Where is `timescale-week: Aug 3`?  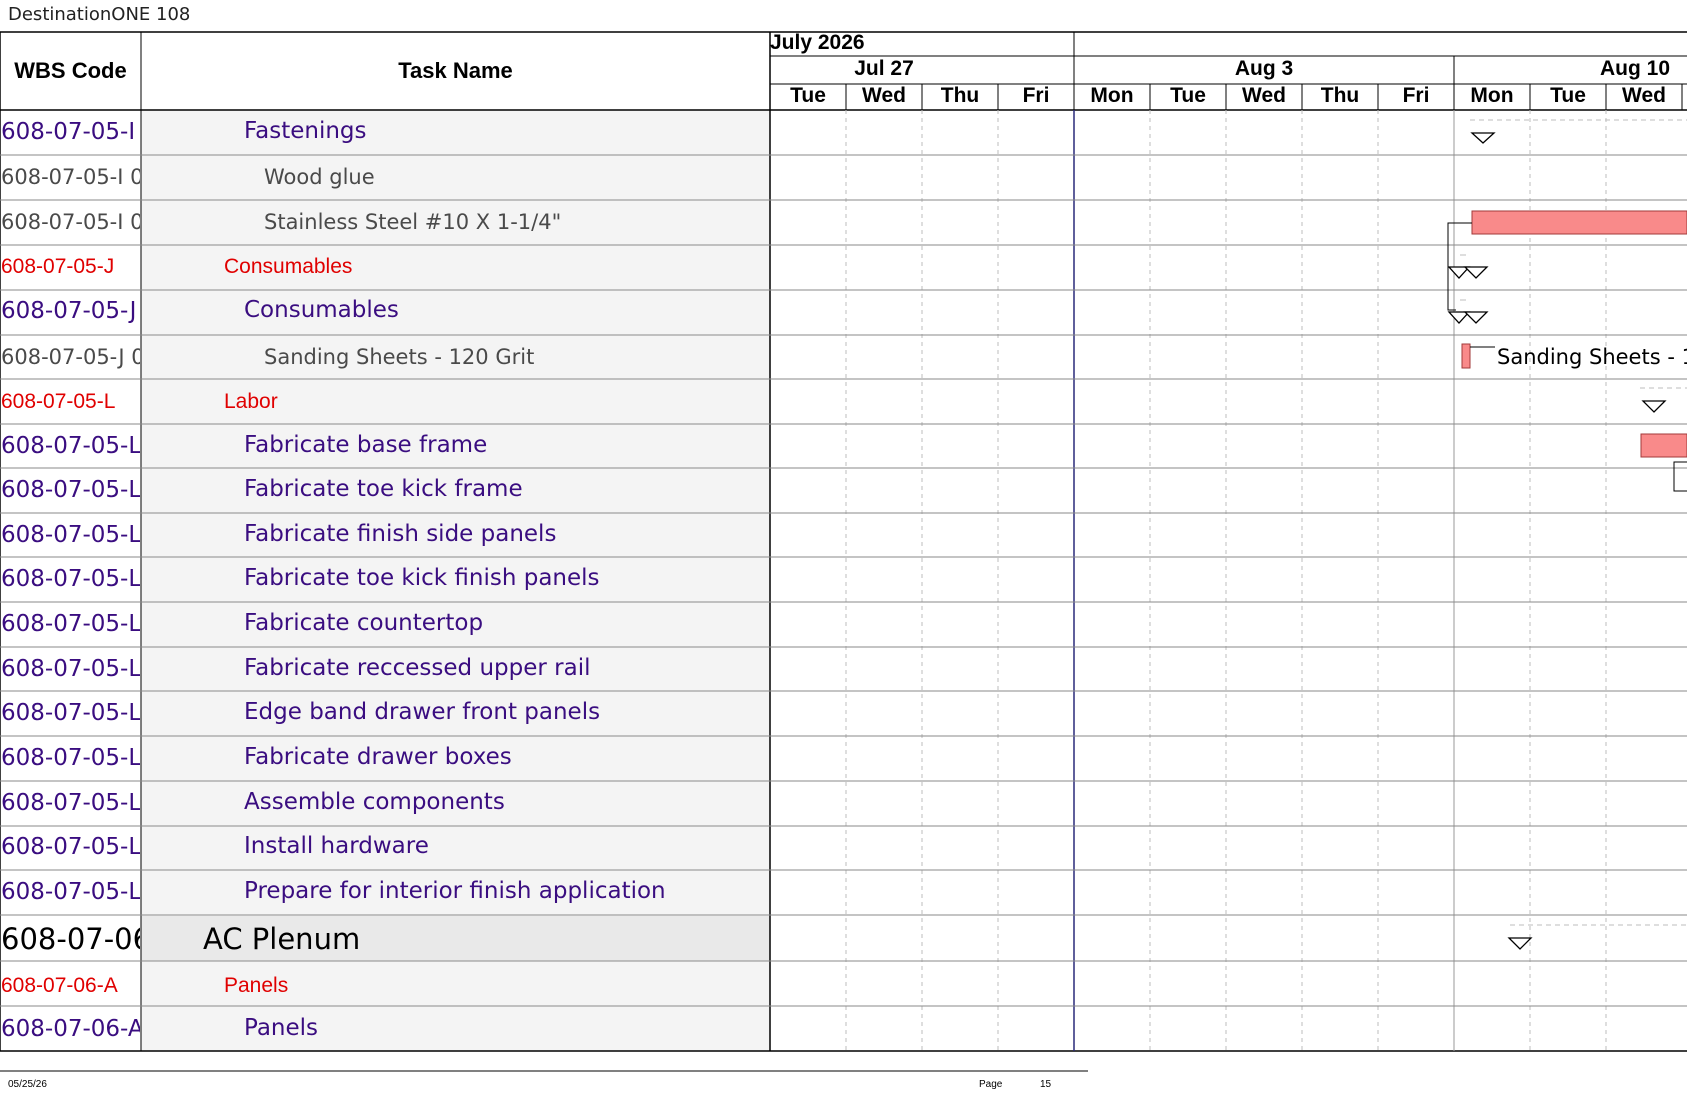
timescale-week: Aug 3 is located at coordinates (1264, 68).